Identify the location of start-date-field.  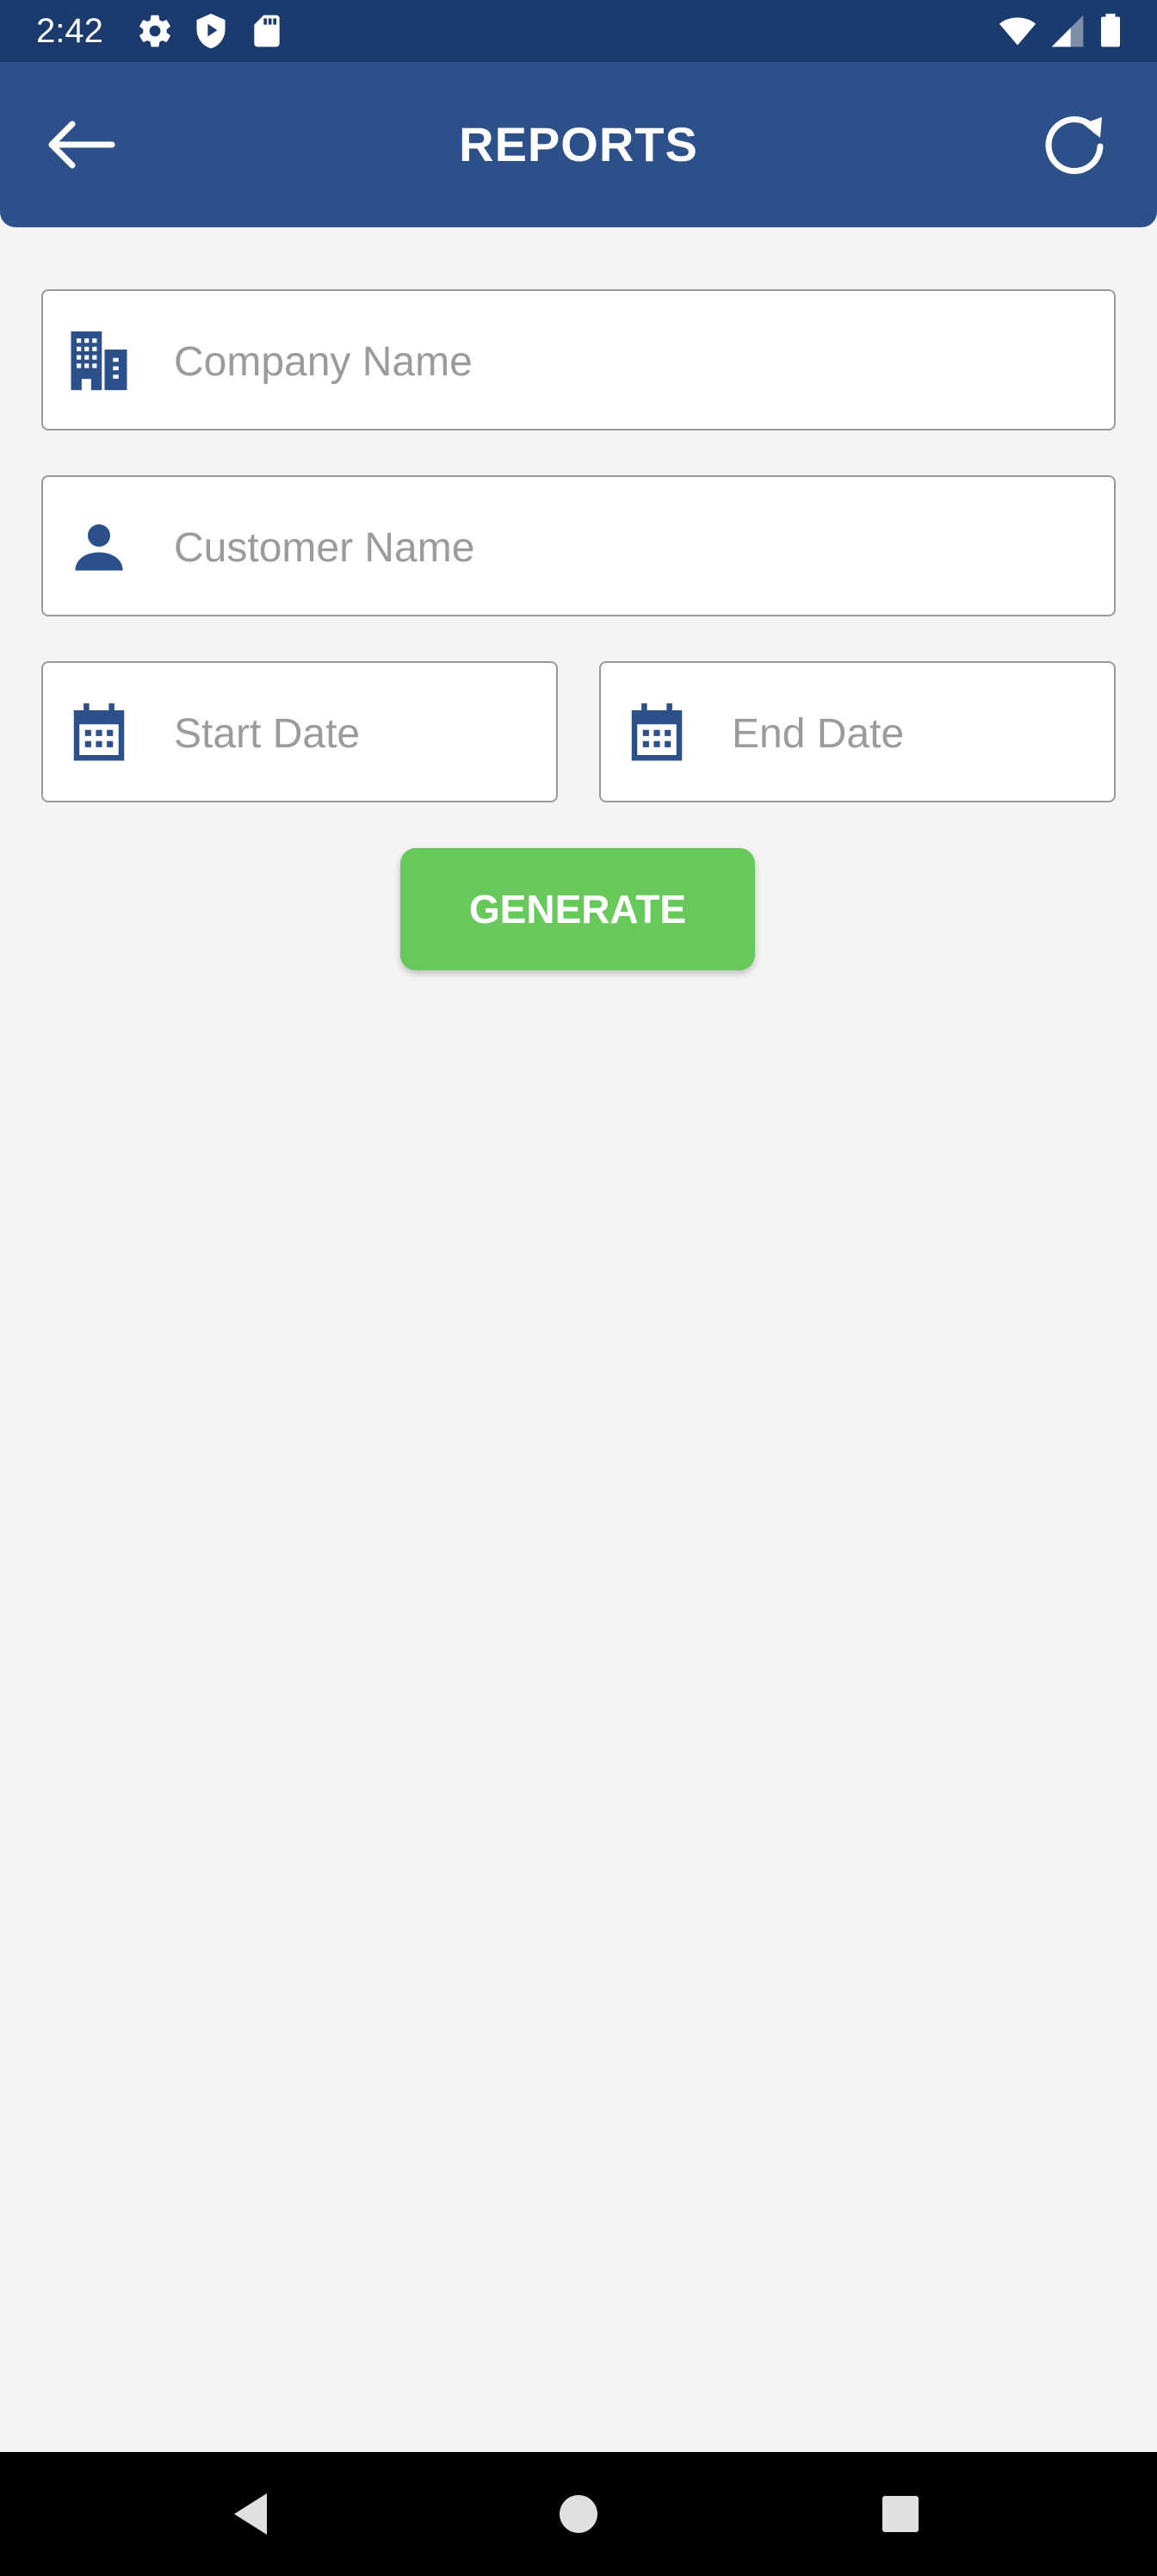
(300, 731).